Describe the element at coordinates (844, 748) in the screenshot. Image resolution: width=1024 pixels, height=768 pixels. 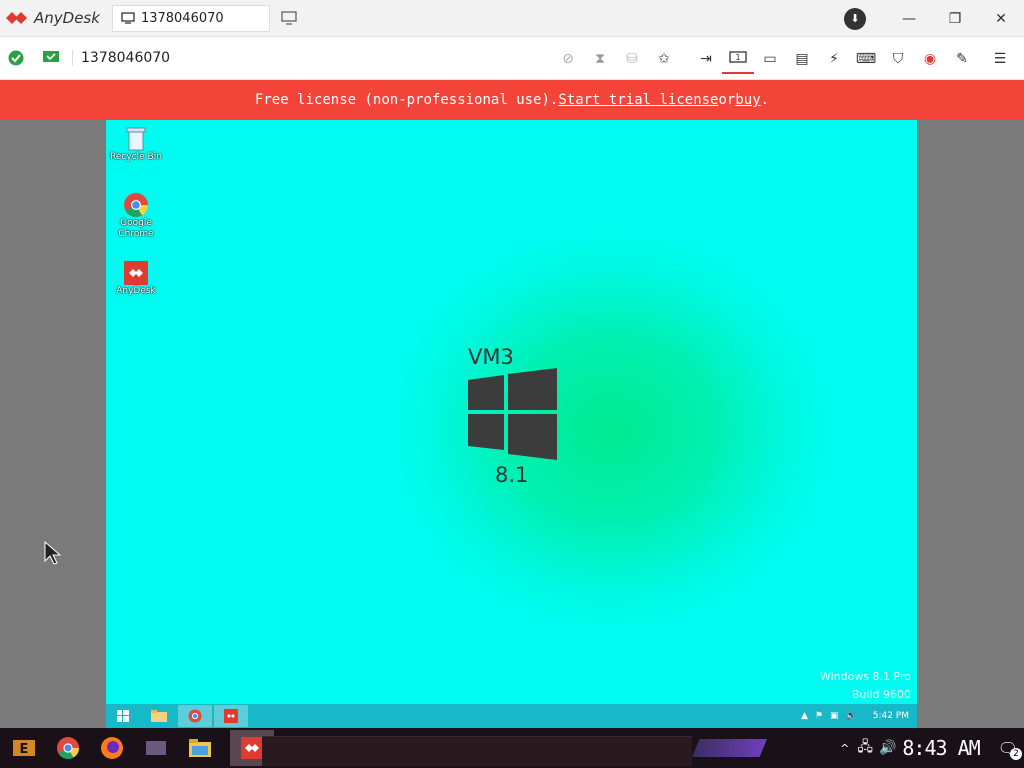
I see `show-hidden-icons-icon: ^` at that location.